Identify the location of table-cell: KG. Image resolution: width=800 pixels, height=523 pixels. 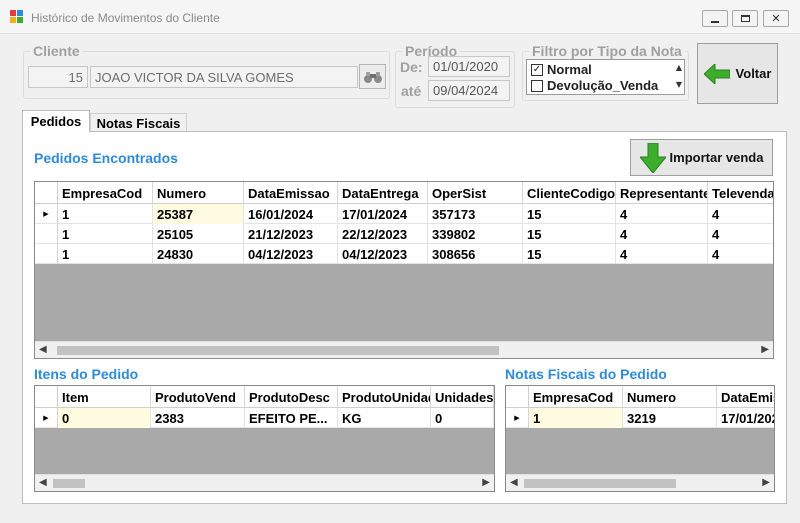
(384, 418).